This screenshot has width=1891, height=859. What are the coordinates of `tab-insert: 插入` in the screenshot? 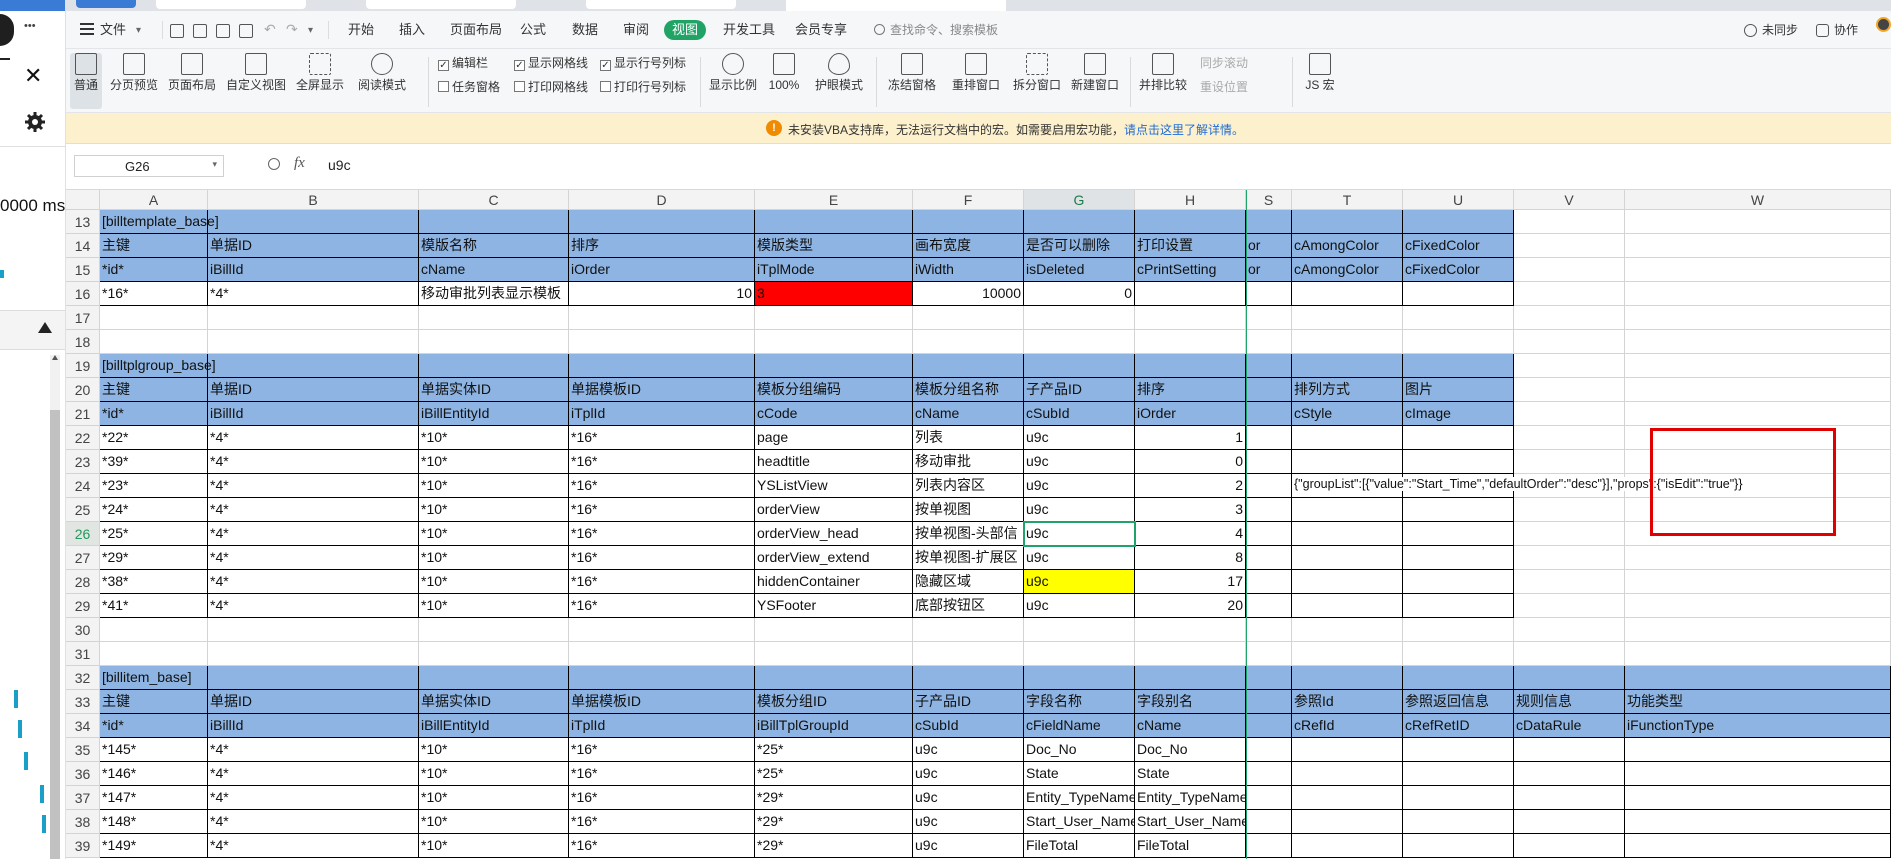 It's located at (412, 30).